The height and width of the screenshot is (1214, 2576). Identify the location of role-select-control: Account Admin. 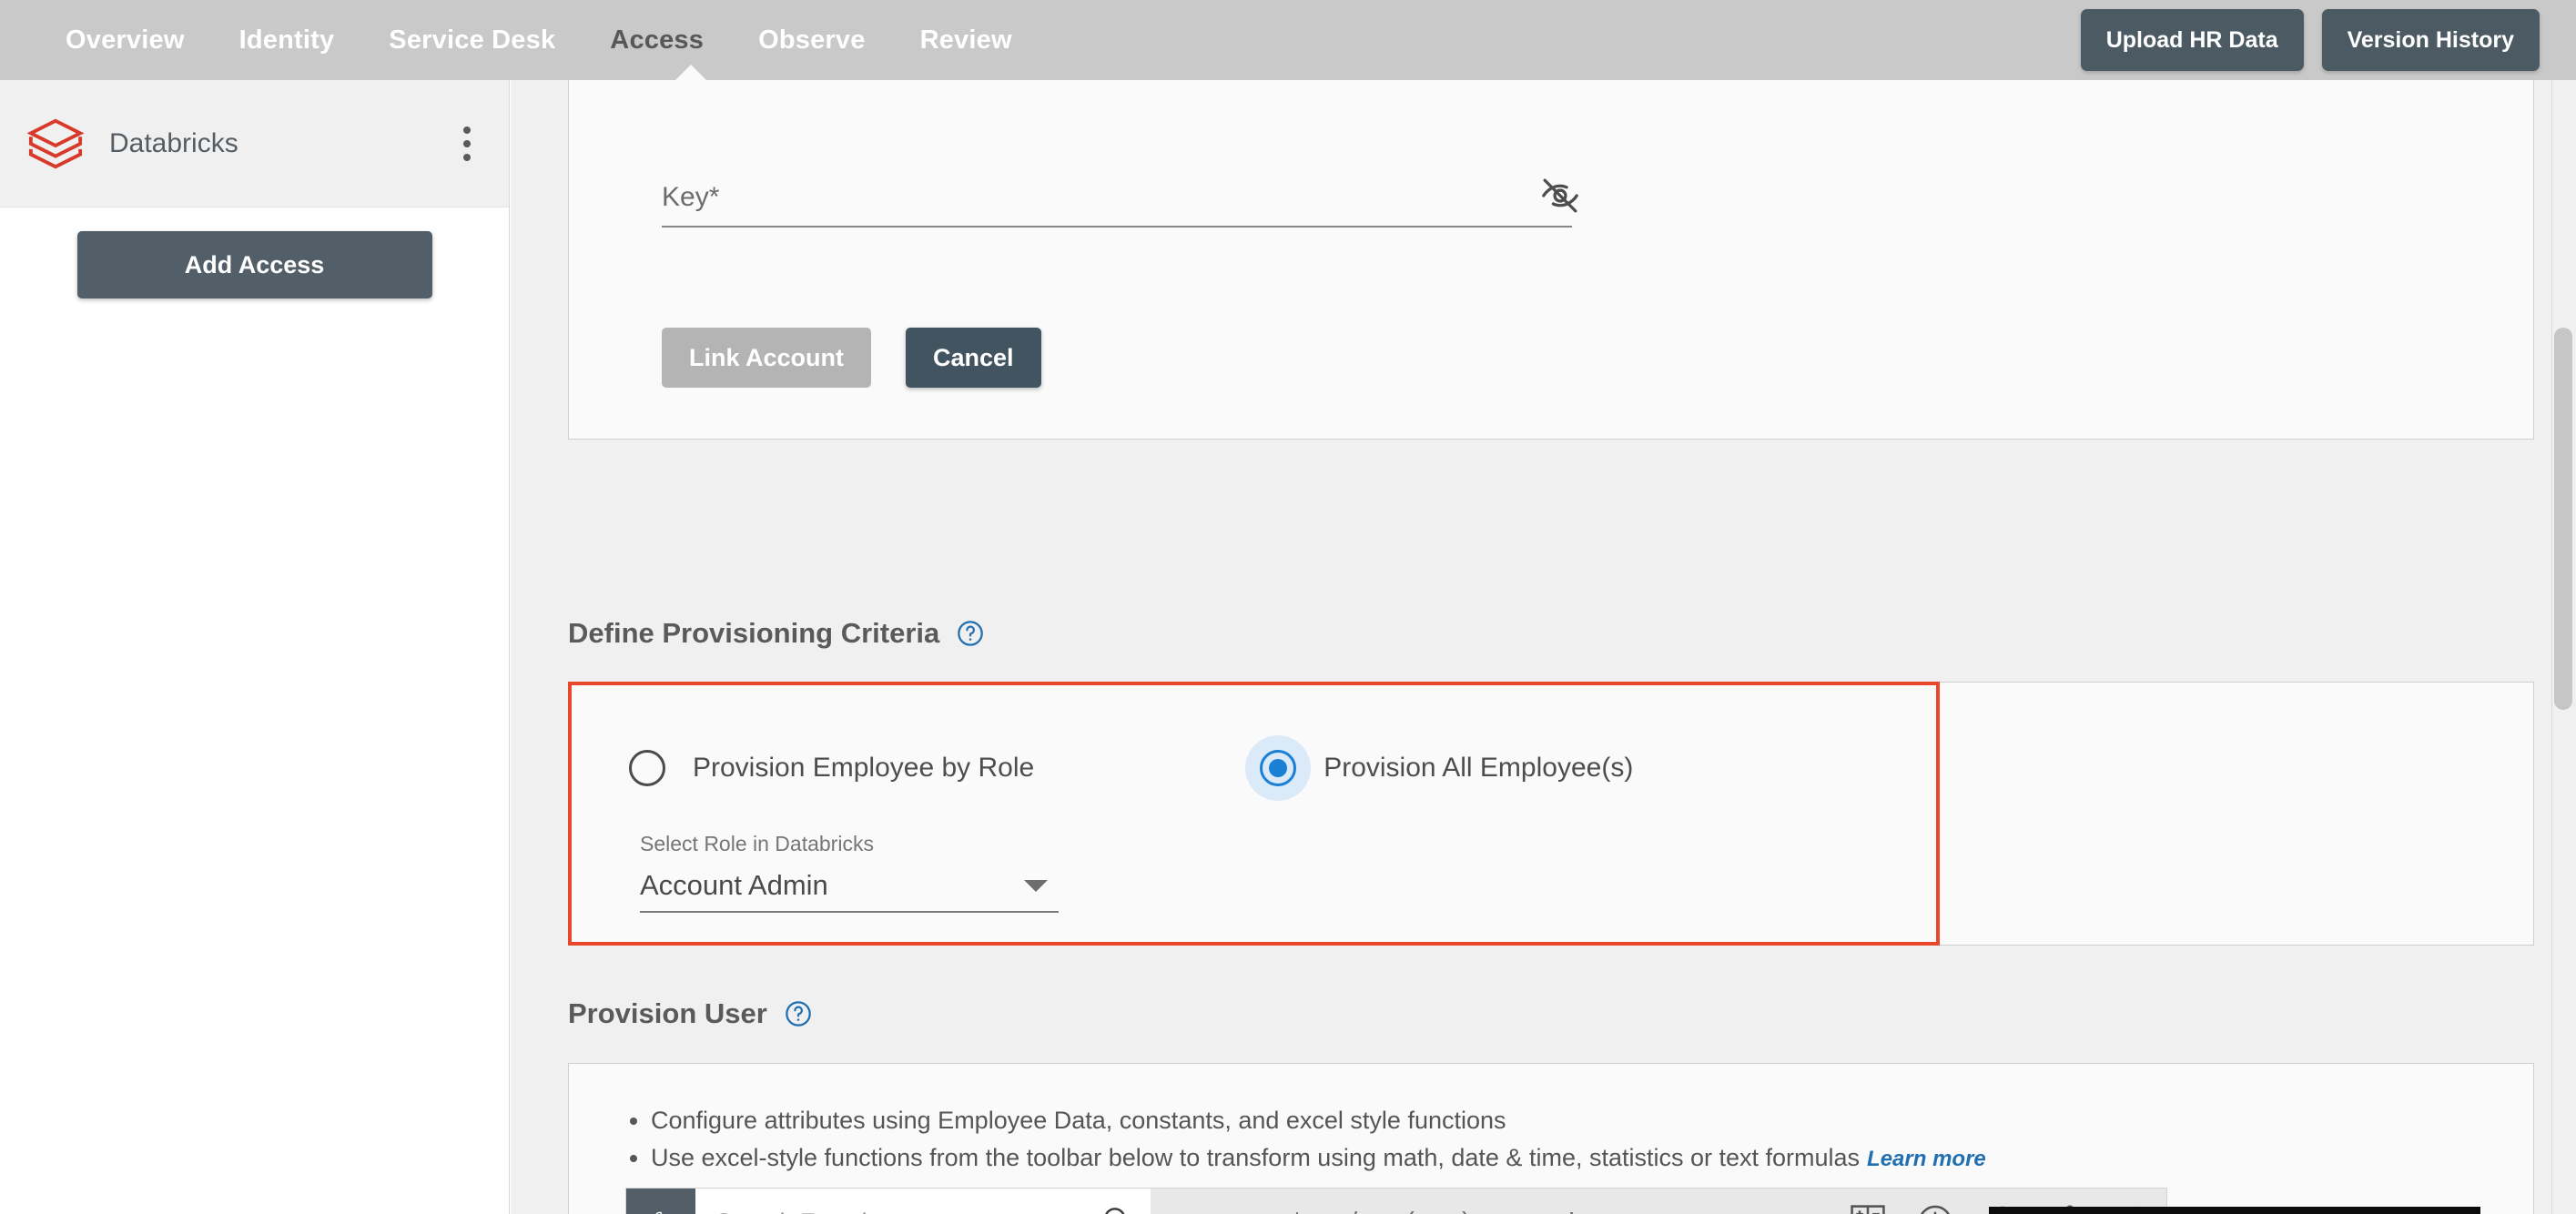
(849, 891).